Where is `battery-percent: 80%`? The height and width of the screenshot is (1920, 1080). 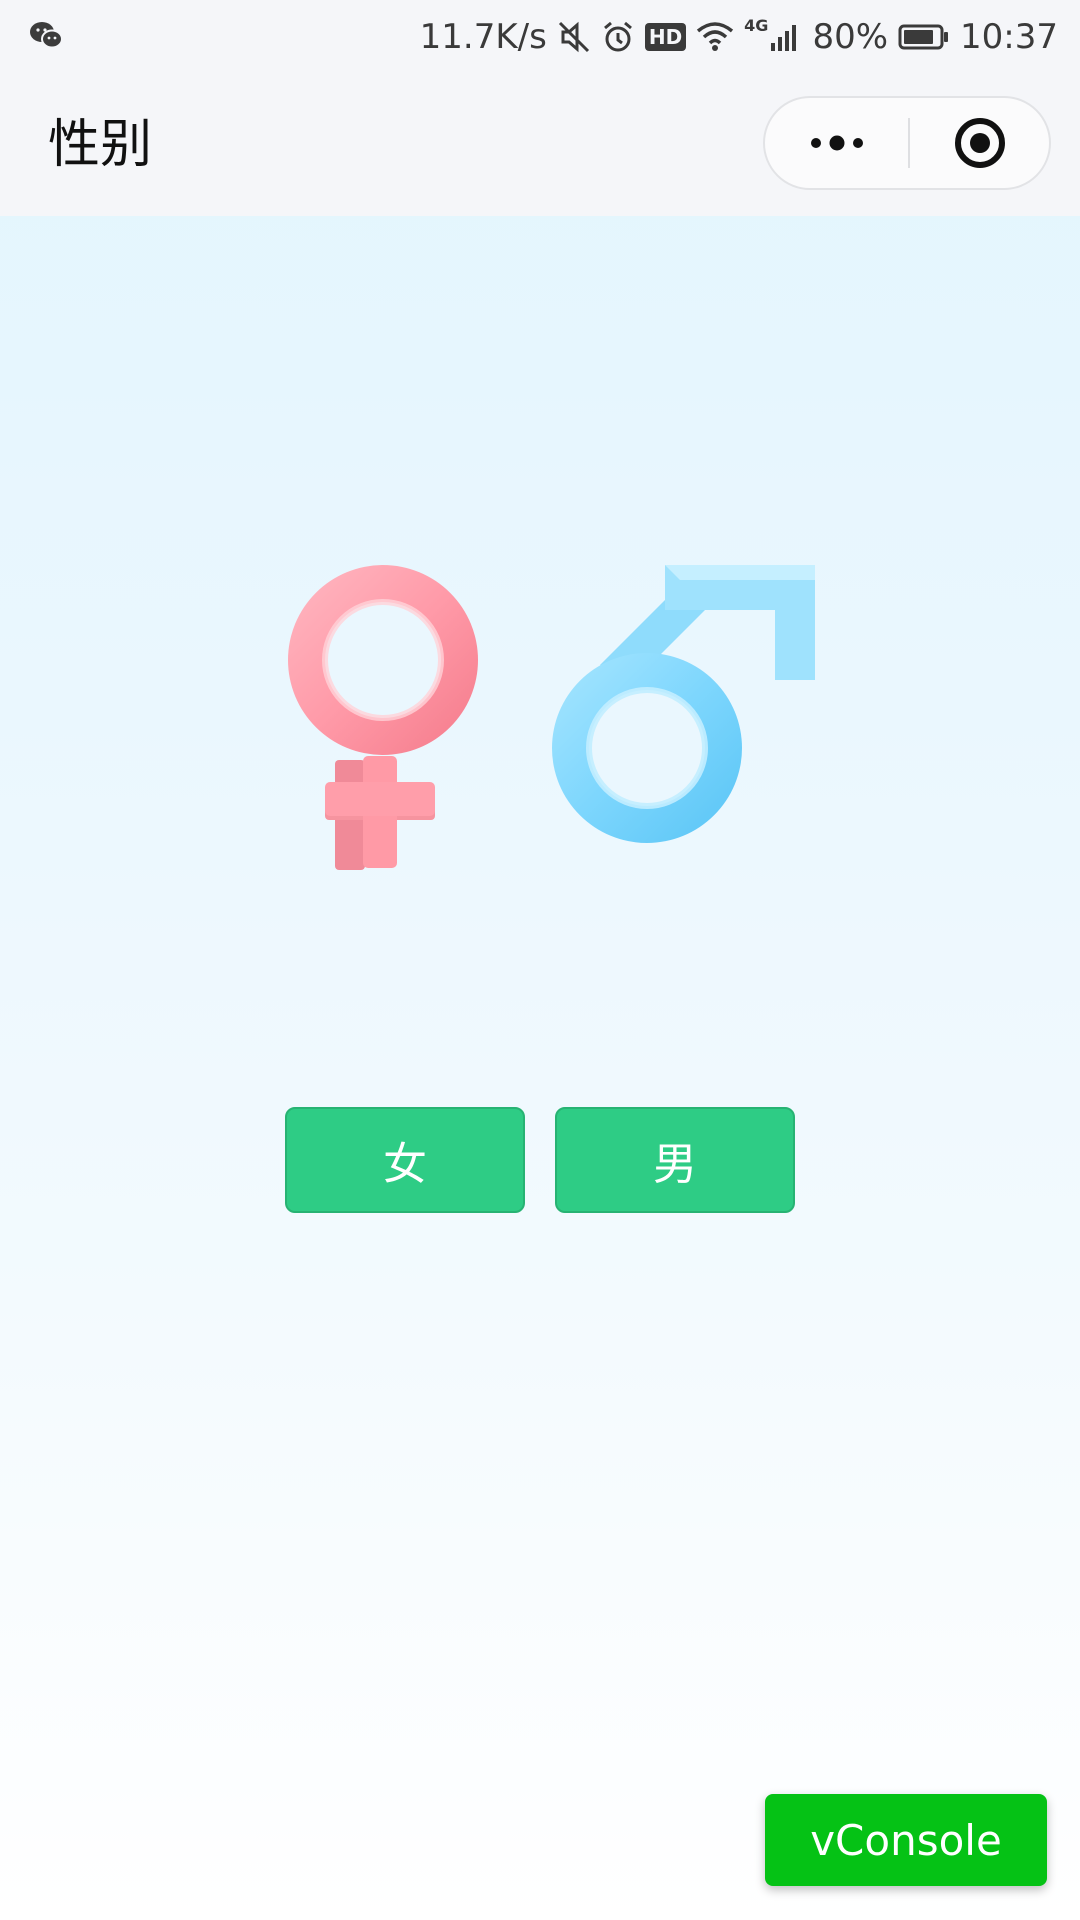
battery-percent: 80% is located at coordinates (850, 37).